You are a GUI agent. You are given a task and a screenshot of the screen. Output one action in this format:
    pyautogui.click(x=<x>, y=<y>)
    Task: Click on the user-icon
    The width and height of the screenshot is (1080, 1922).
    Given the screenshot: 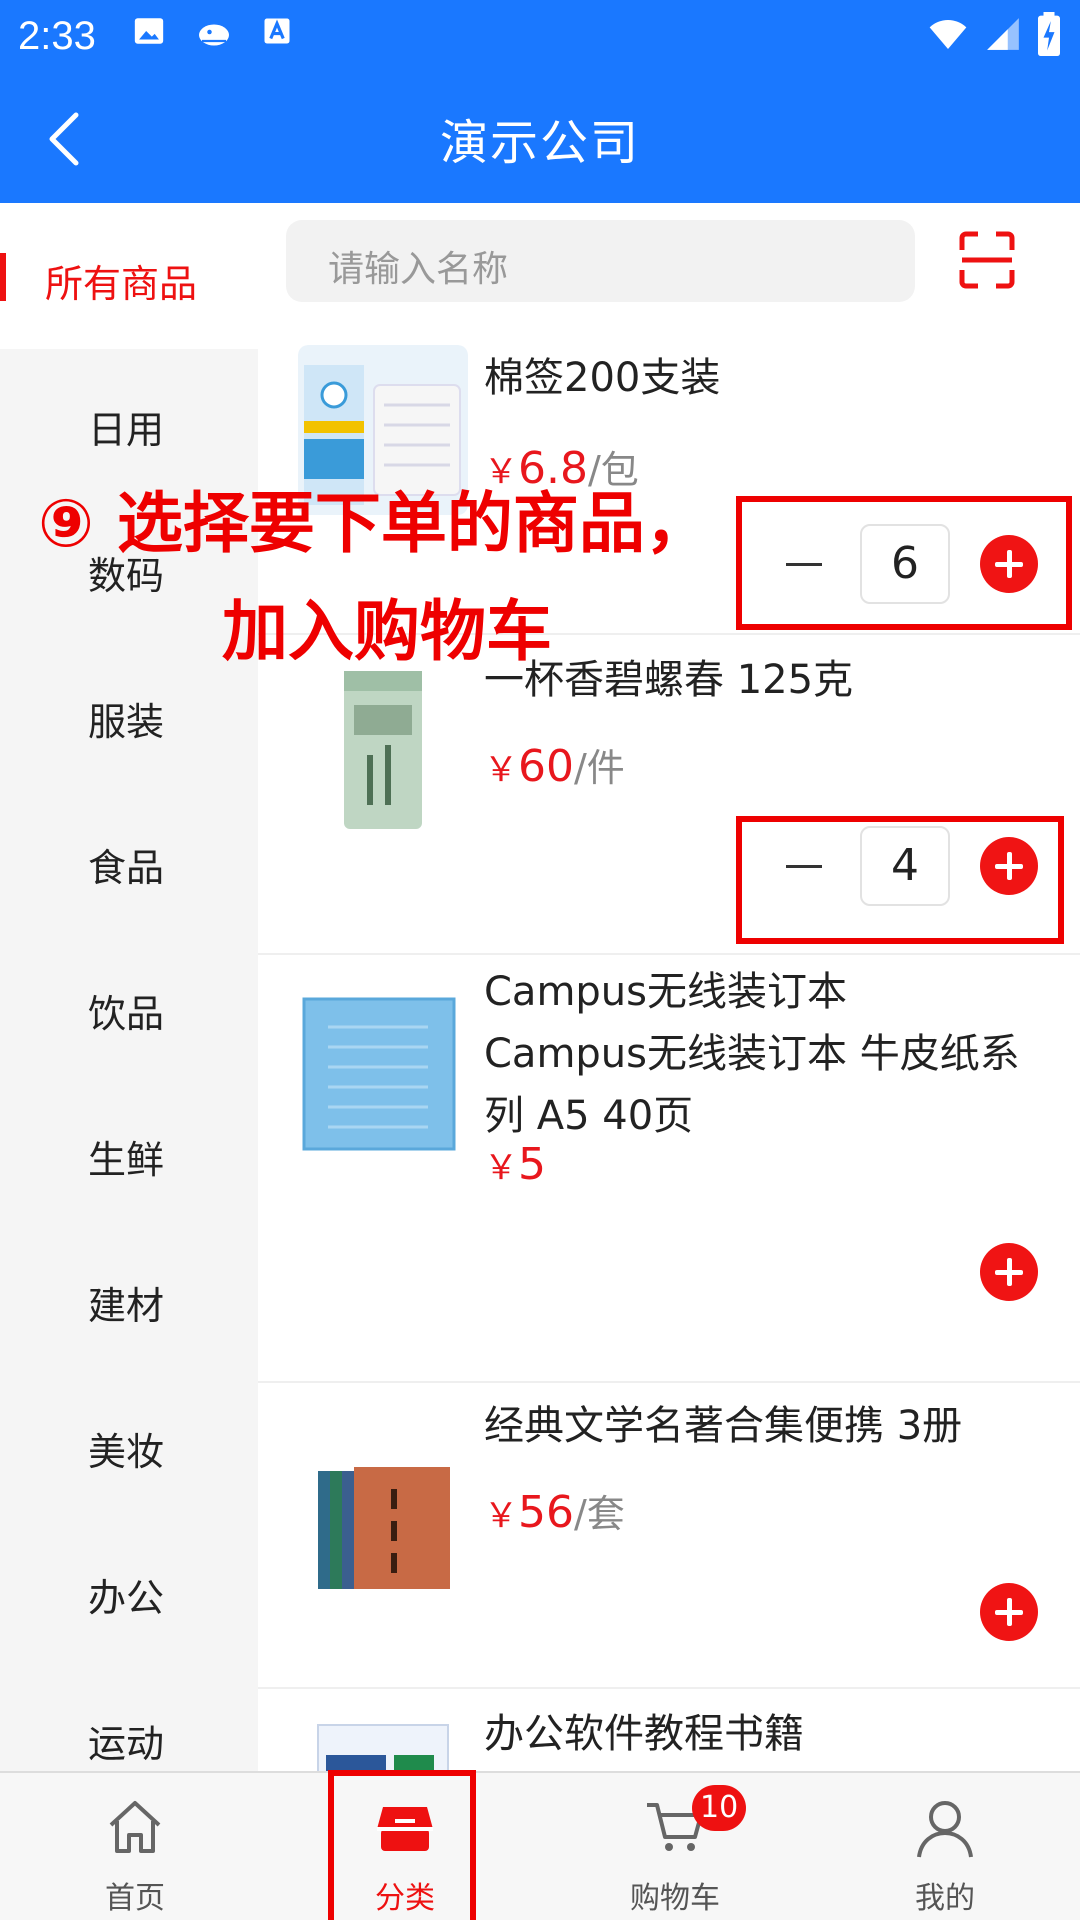 What is the action you would take?
    pyautogui.click(x=945, y=1829)
    